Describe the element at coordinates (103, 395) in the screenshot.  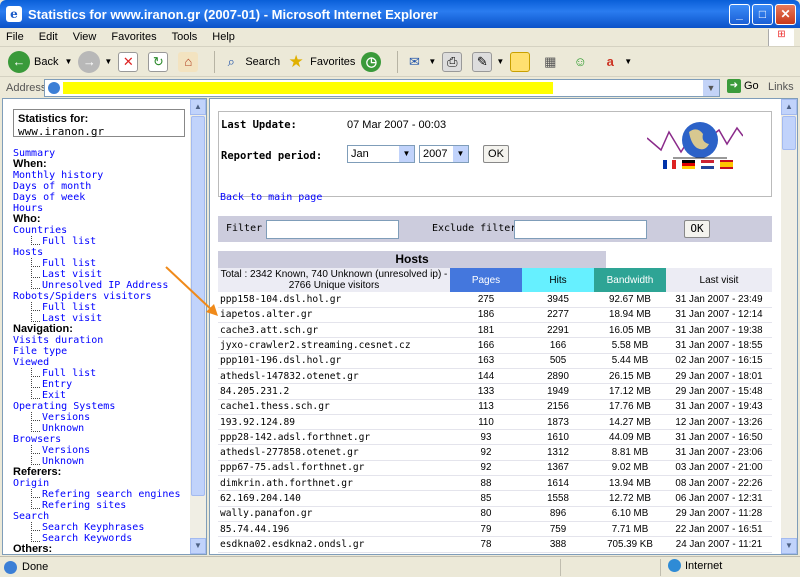
I see `menu-subitem-link: Exit` at that location.